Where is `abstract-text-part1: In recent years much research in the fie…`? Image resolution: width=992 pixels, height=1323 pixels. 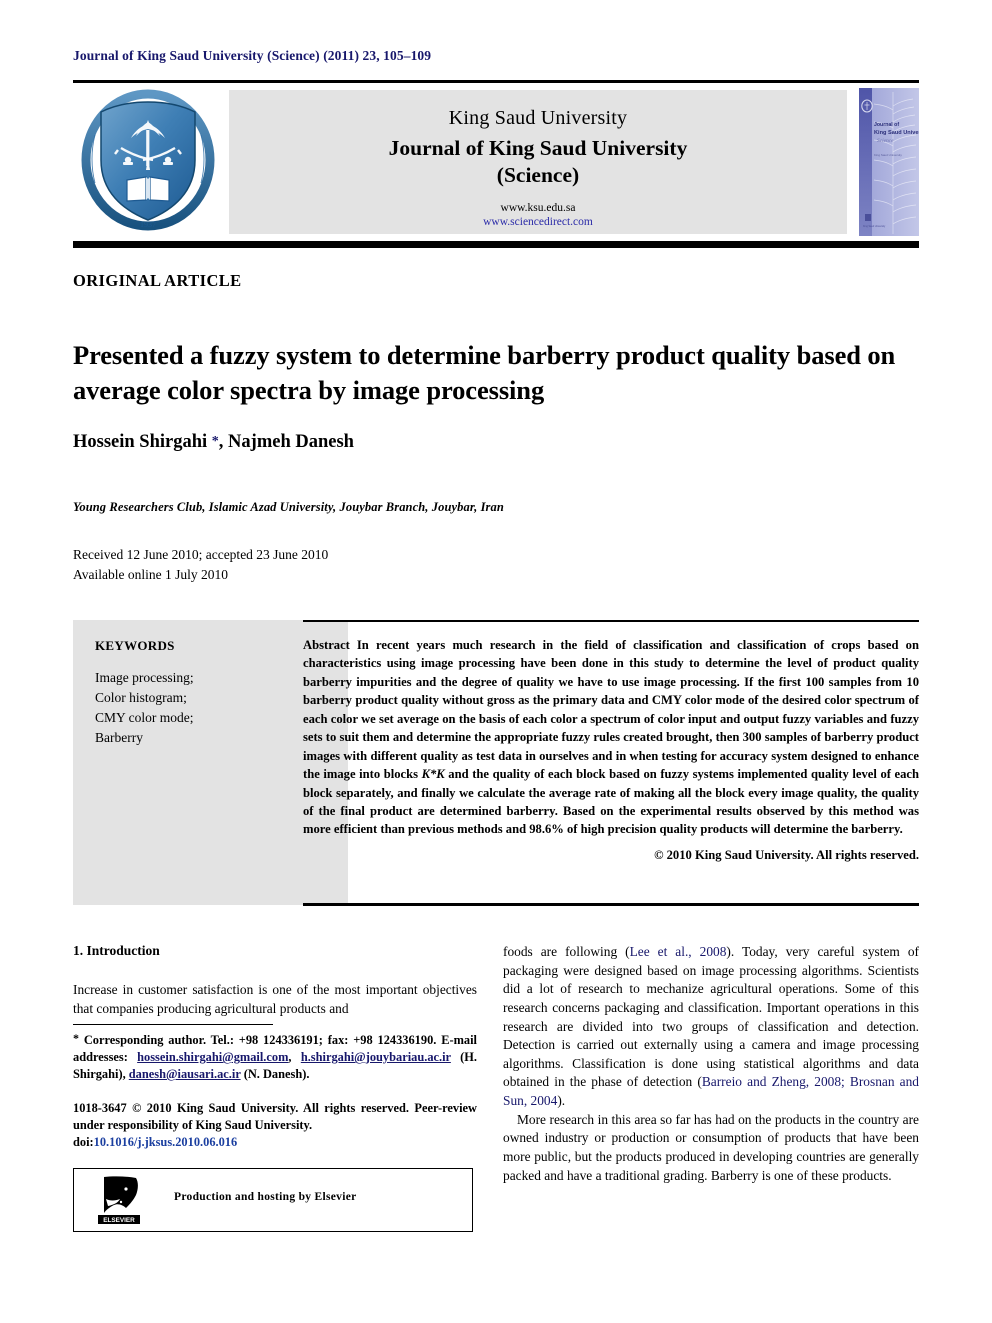 abstract-text-part1: In recent years much research in the fie… is located at coordinates (611, 710).